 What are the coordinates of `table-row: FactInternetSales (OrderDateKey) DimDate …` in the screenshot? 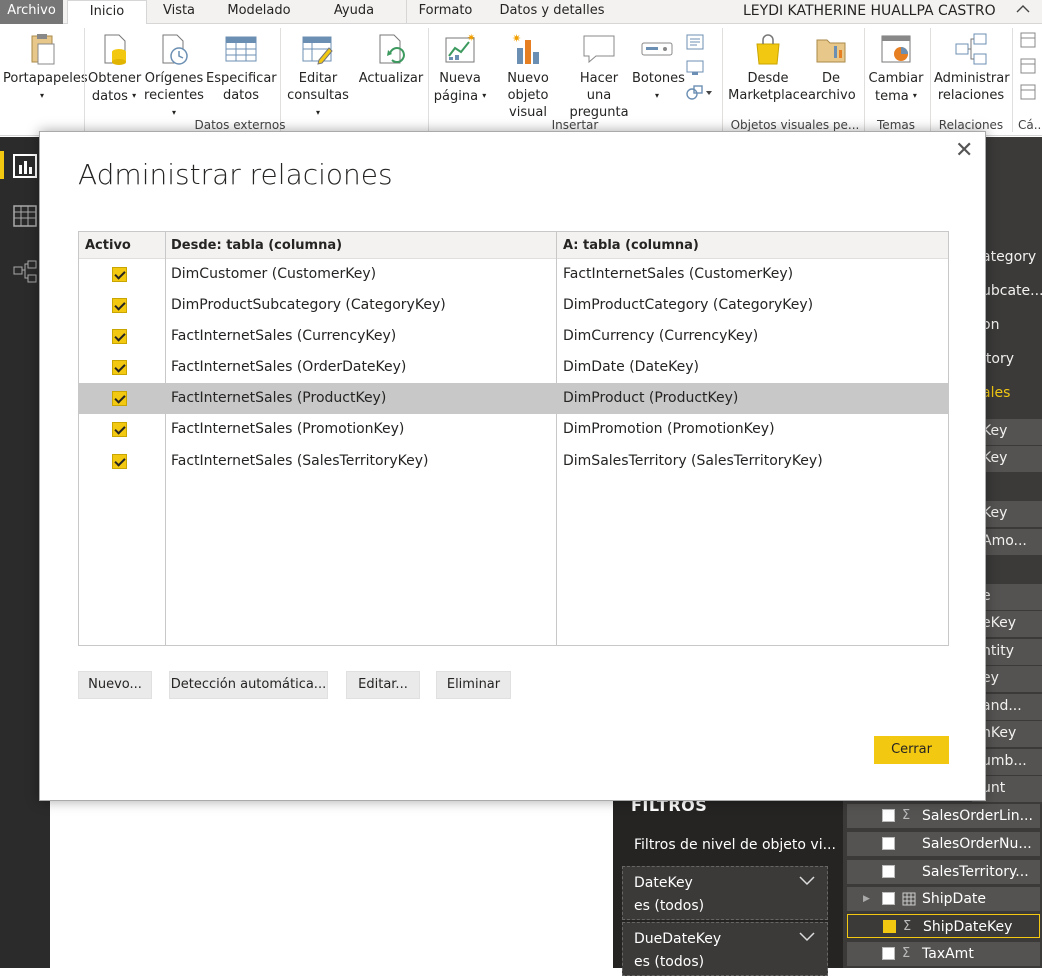 It's located at (513, 367).